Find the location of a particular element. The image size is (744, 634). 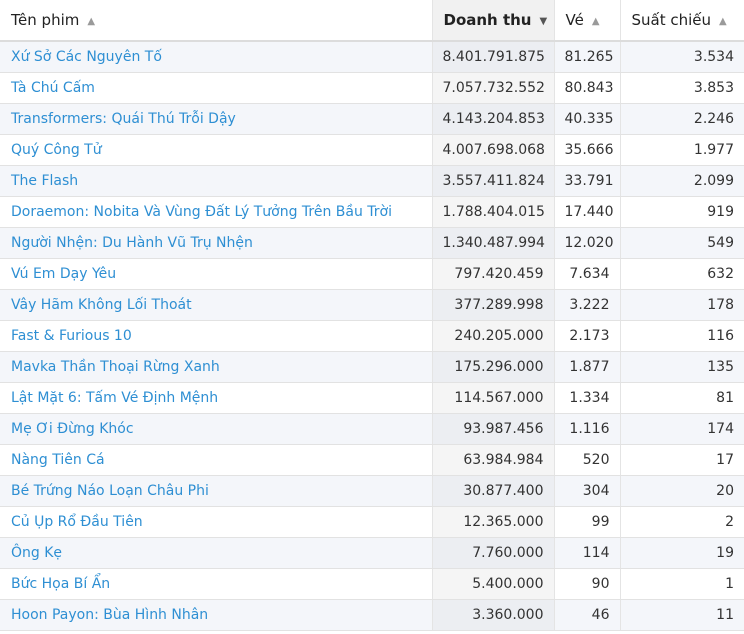

movie-title-link: Tà Chú Cấm is located at coordinates (216, 88).